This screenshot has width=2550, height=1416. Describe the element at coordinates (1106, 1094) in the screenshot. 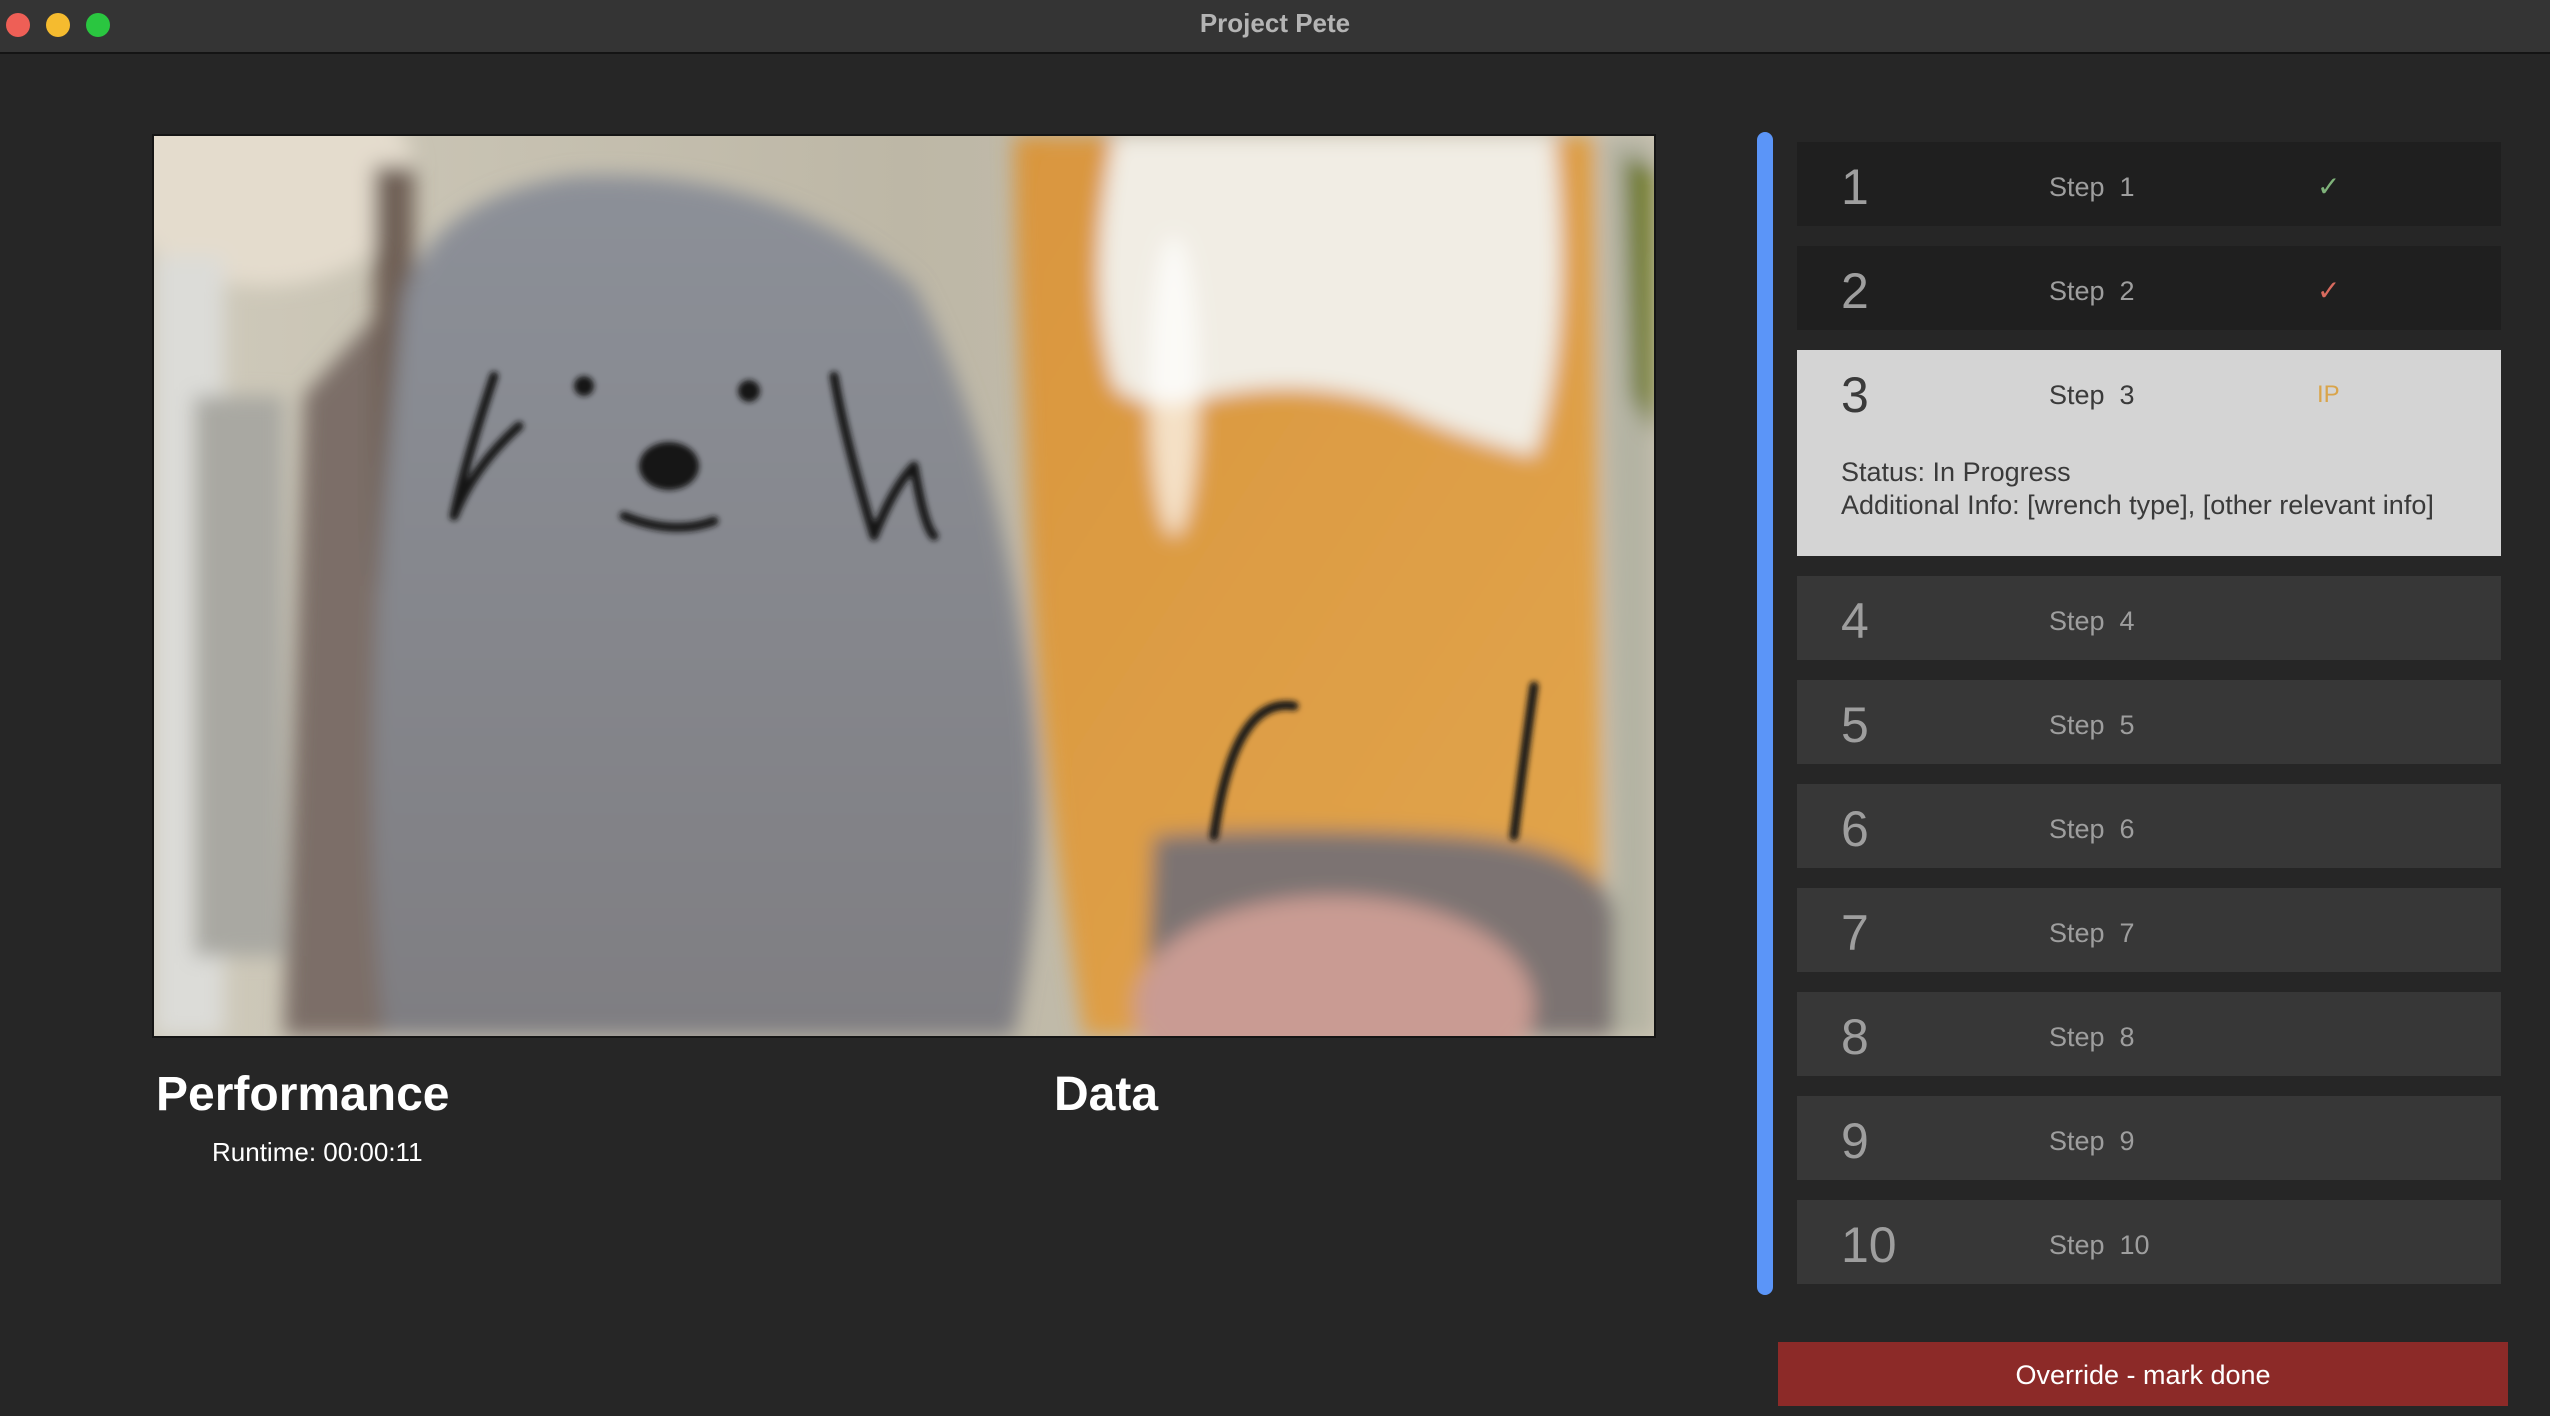

I see `data-heading: Data` at that location.